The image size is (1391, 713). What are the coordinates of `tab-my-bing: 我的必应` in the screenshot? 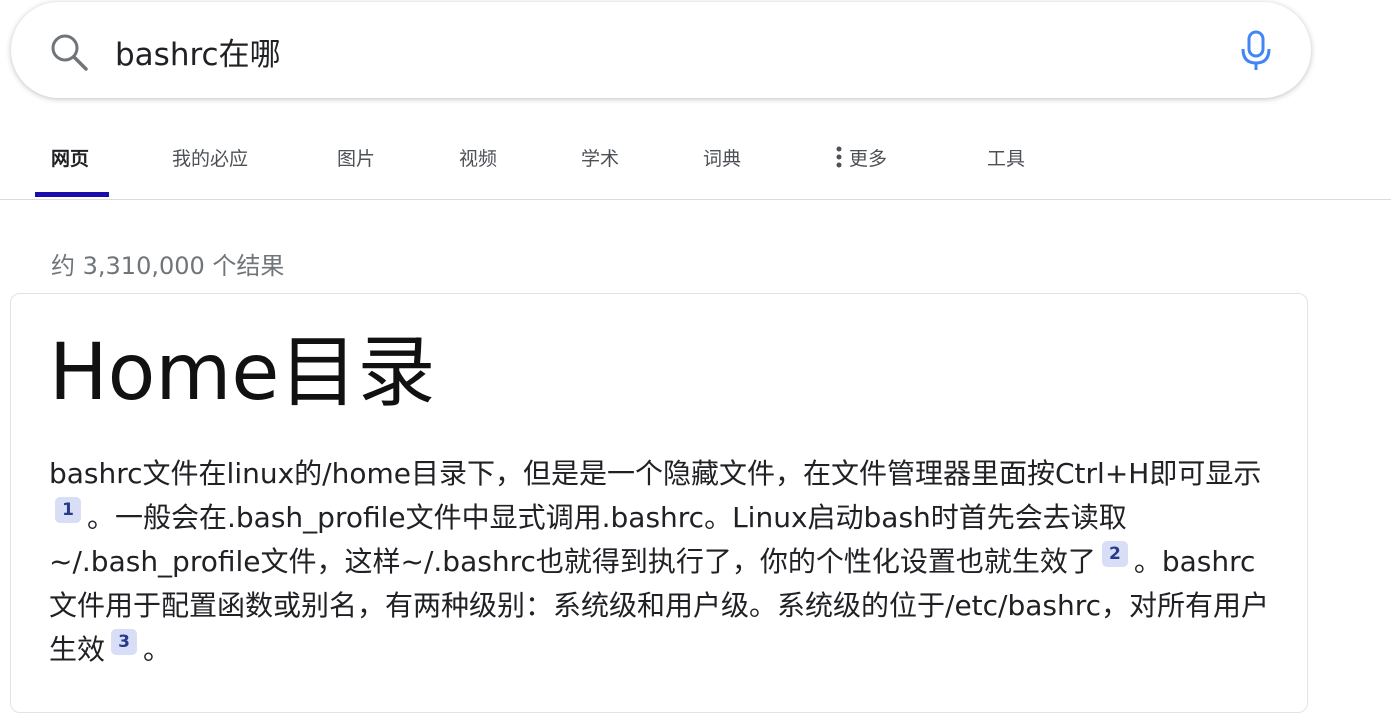 It's located at (210, 157).